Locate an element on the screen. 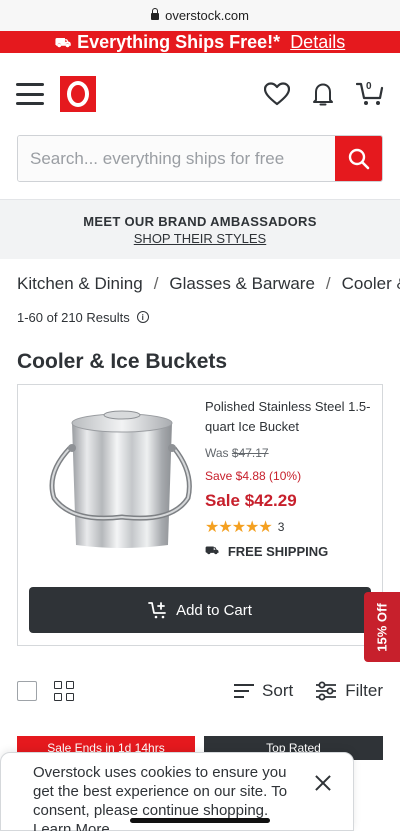  info-icon: i is located at coordinates (142, 317).